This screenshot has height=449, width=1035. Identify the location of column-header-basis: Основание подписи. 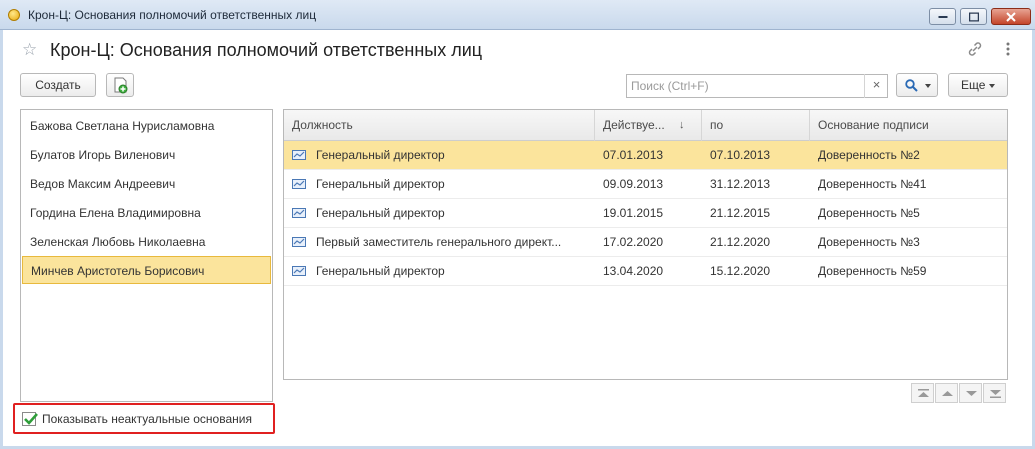
(908, 125).